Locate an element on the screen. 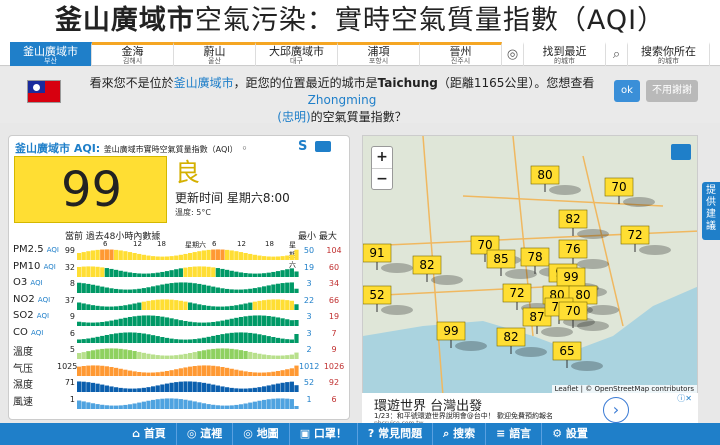  nav-faq: ? 常見問題 is located at coordinates (394, 434).